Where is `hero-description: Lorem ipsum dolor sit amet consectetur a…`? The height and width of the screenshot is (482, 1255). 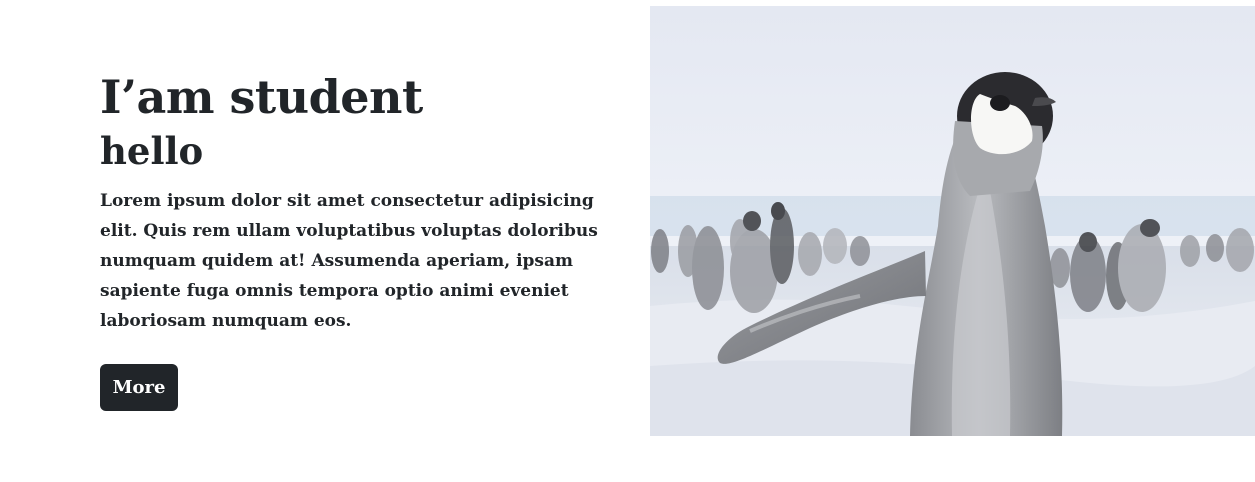 hero-description: Lorem ipsum dolor sit amet consectetur a… is located at coordinates (349, 261).